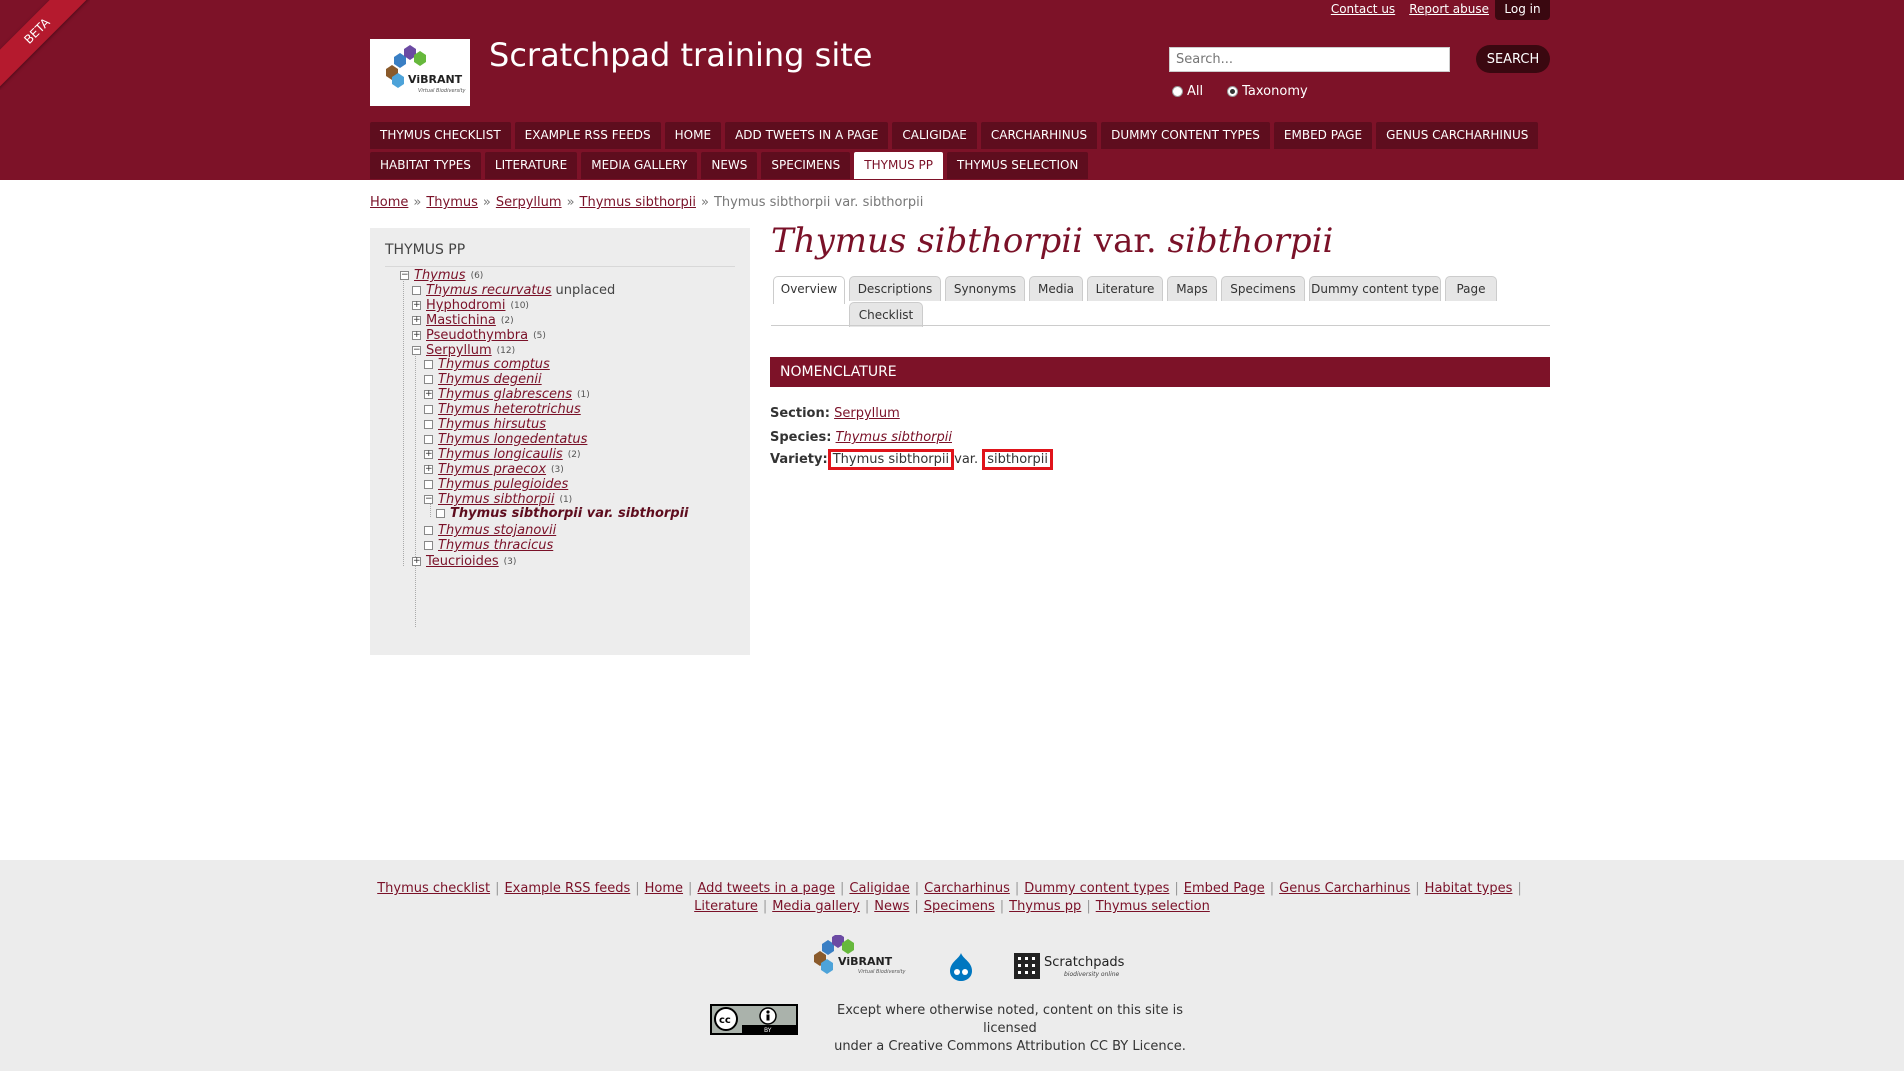  Describe the element at coordinates (562, 513) in the screenshot. I see `tree-item: Thymus sibthorpii var. sibthorpii` at that location.